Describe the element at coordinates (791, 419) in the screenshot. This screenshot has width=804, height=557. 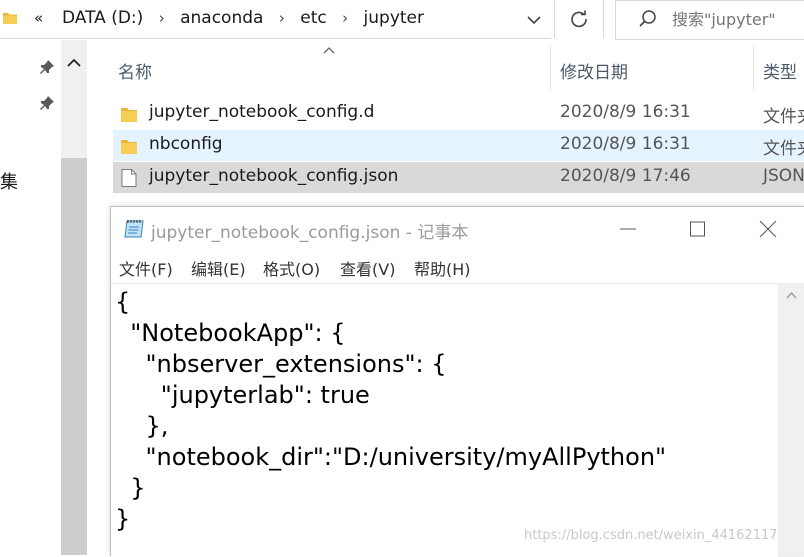
I see `notepad-scrollbar` at that location.